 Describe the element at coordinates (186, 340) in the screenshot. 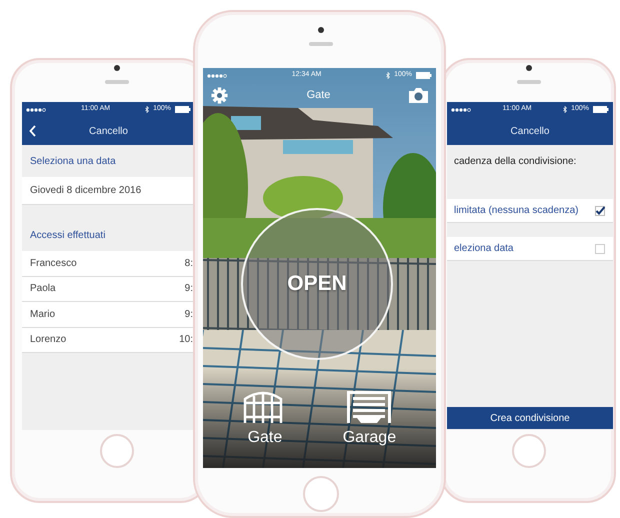

I see `access-time: 10:` at that location.